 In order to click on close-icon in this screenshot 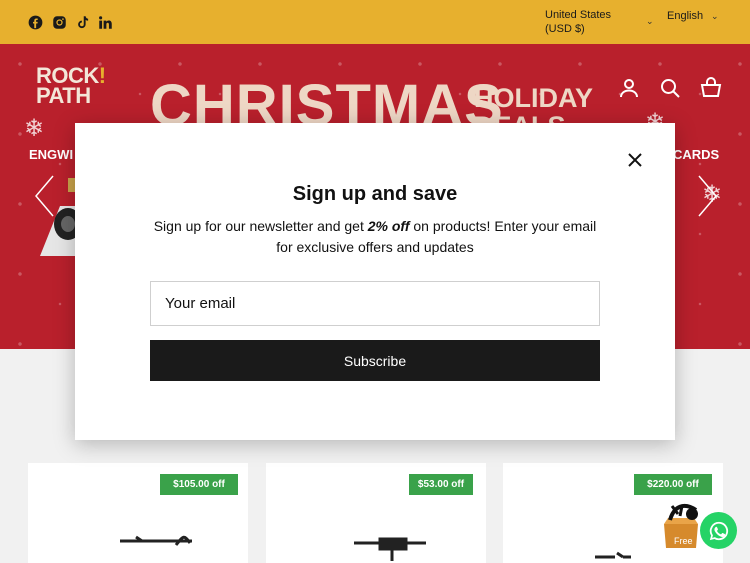, I will do `click(635, 160)`.